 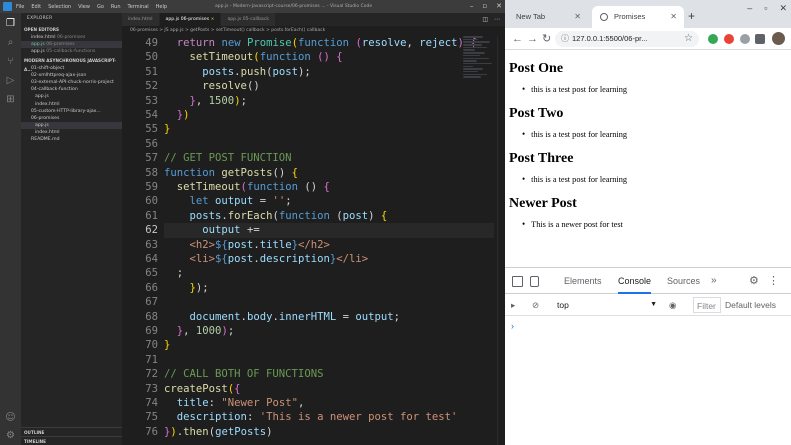 I want to click on post-description: this is a test post for learning, so click(x=656, y=134).